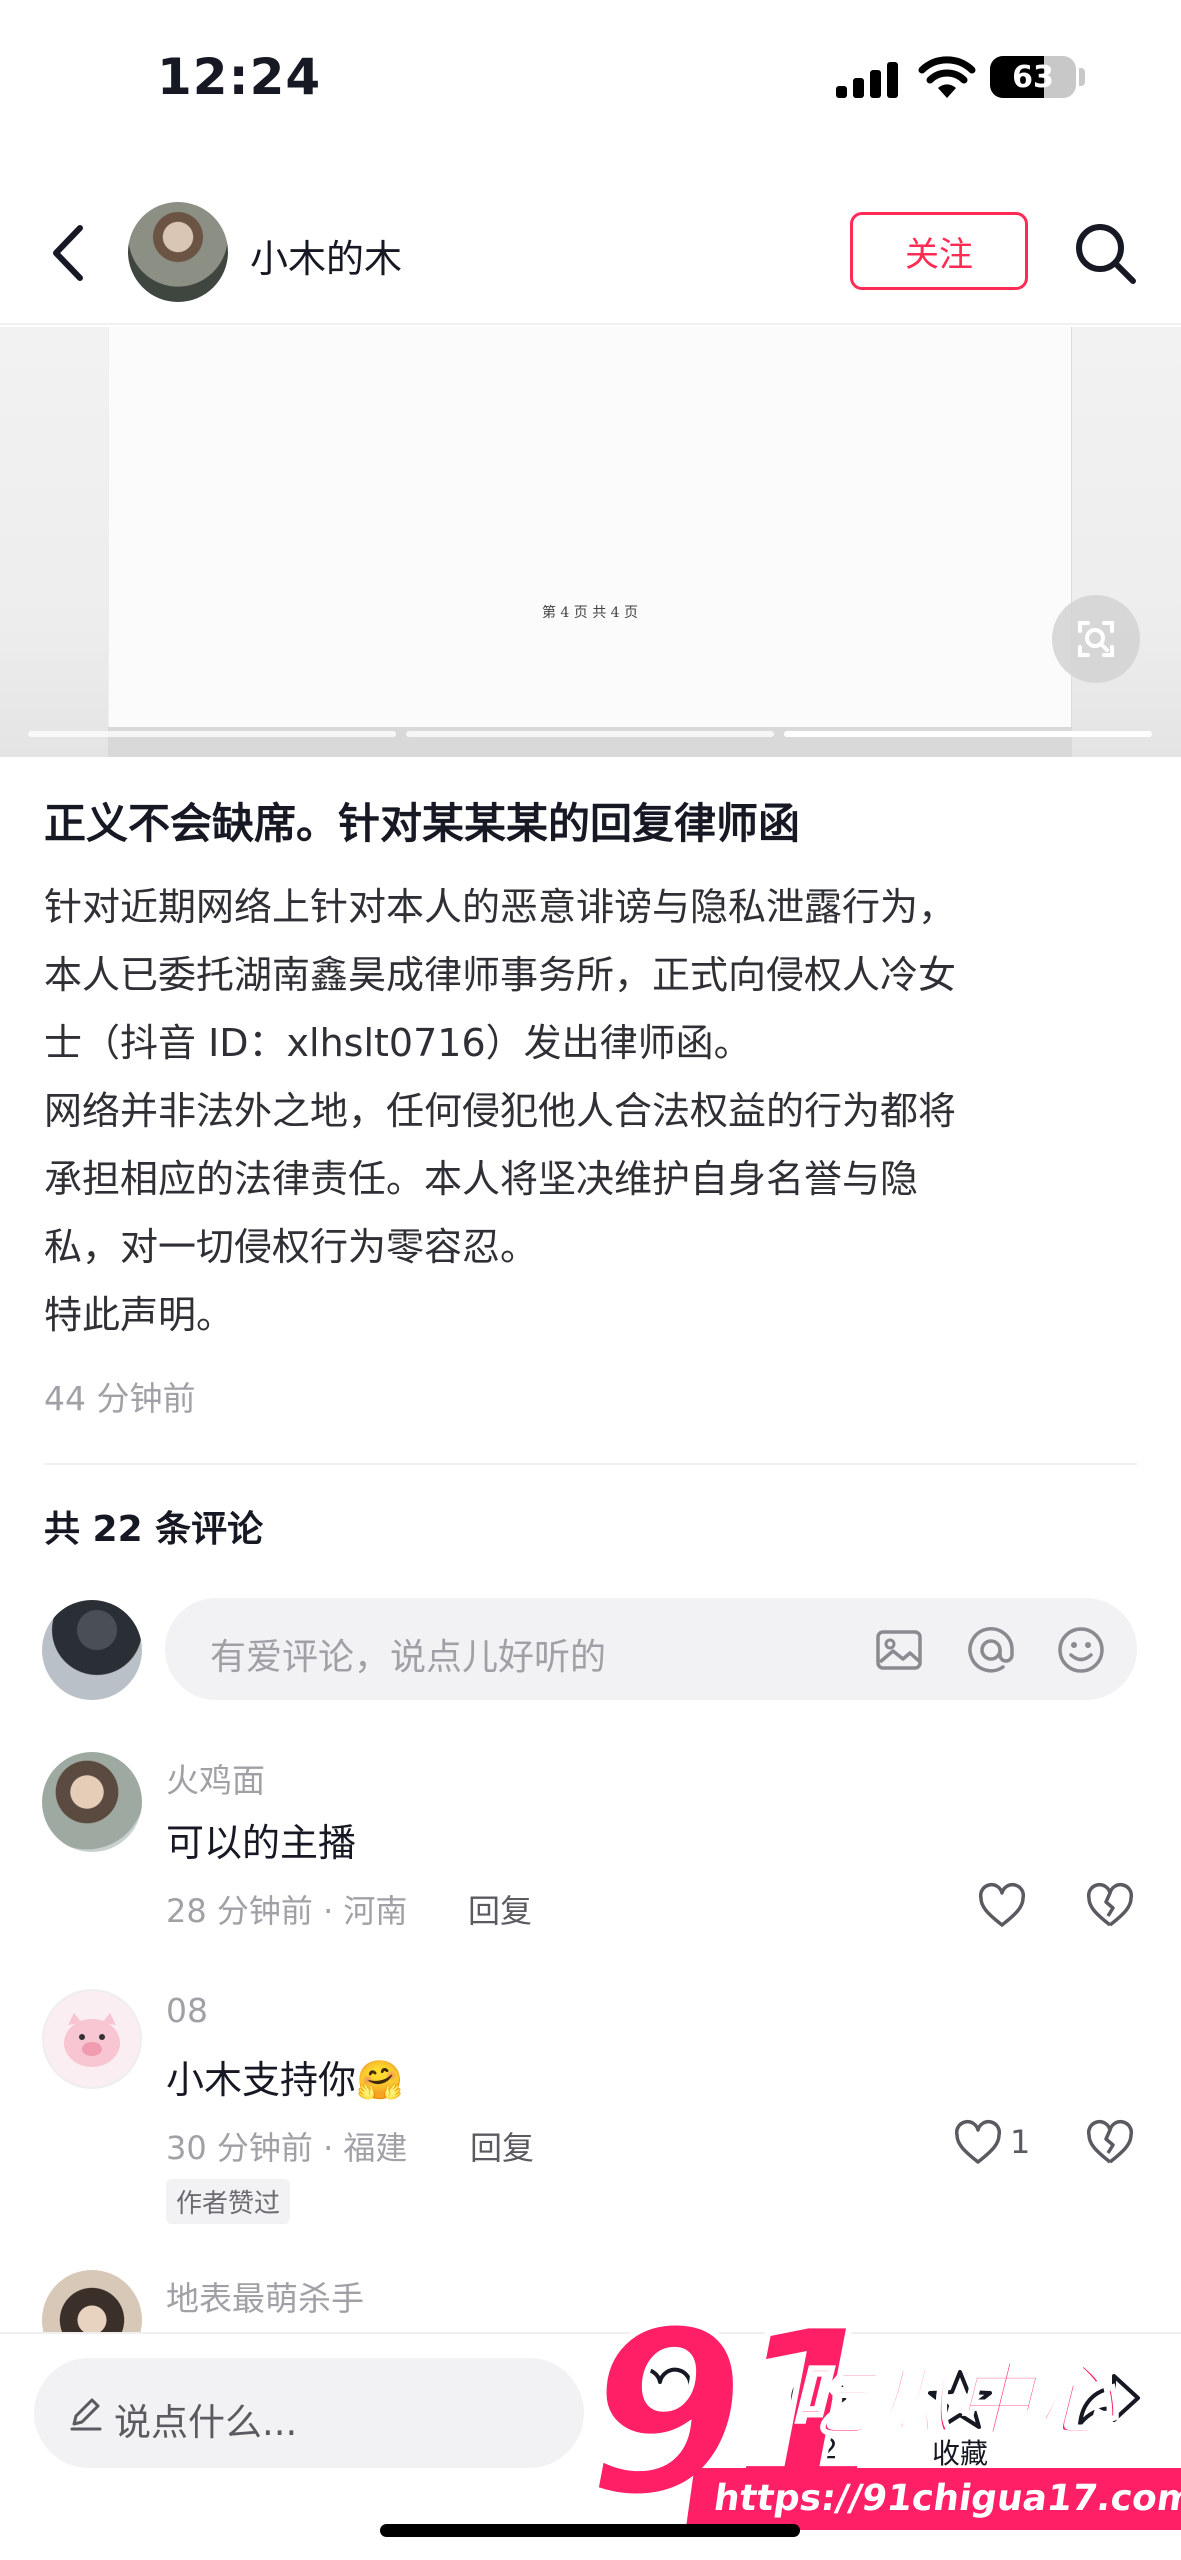 This screenshot has width=1181, height=2560. Describe the element at coordinates (1081, 1650) in the screenshot. I see `emoji-icon` at that location.